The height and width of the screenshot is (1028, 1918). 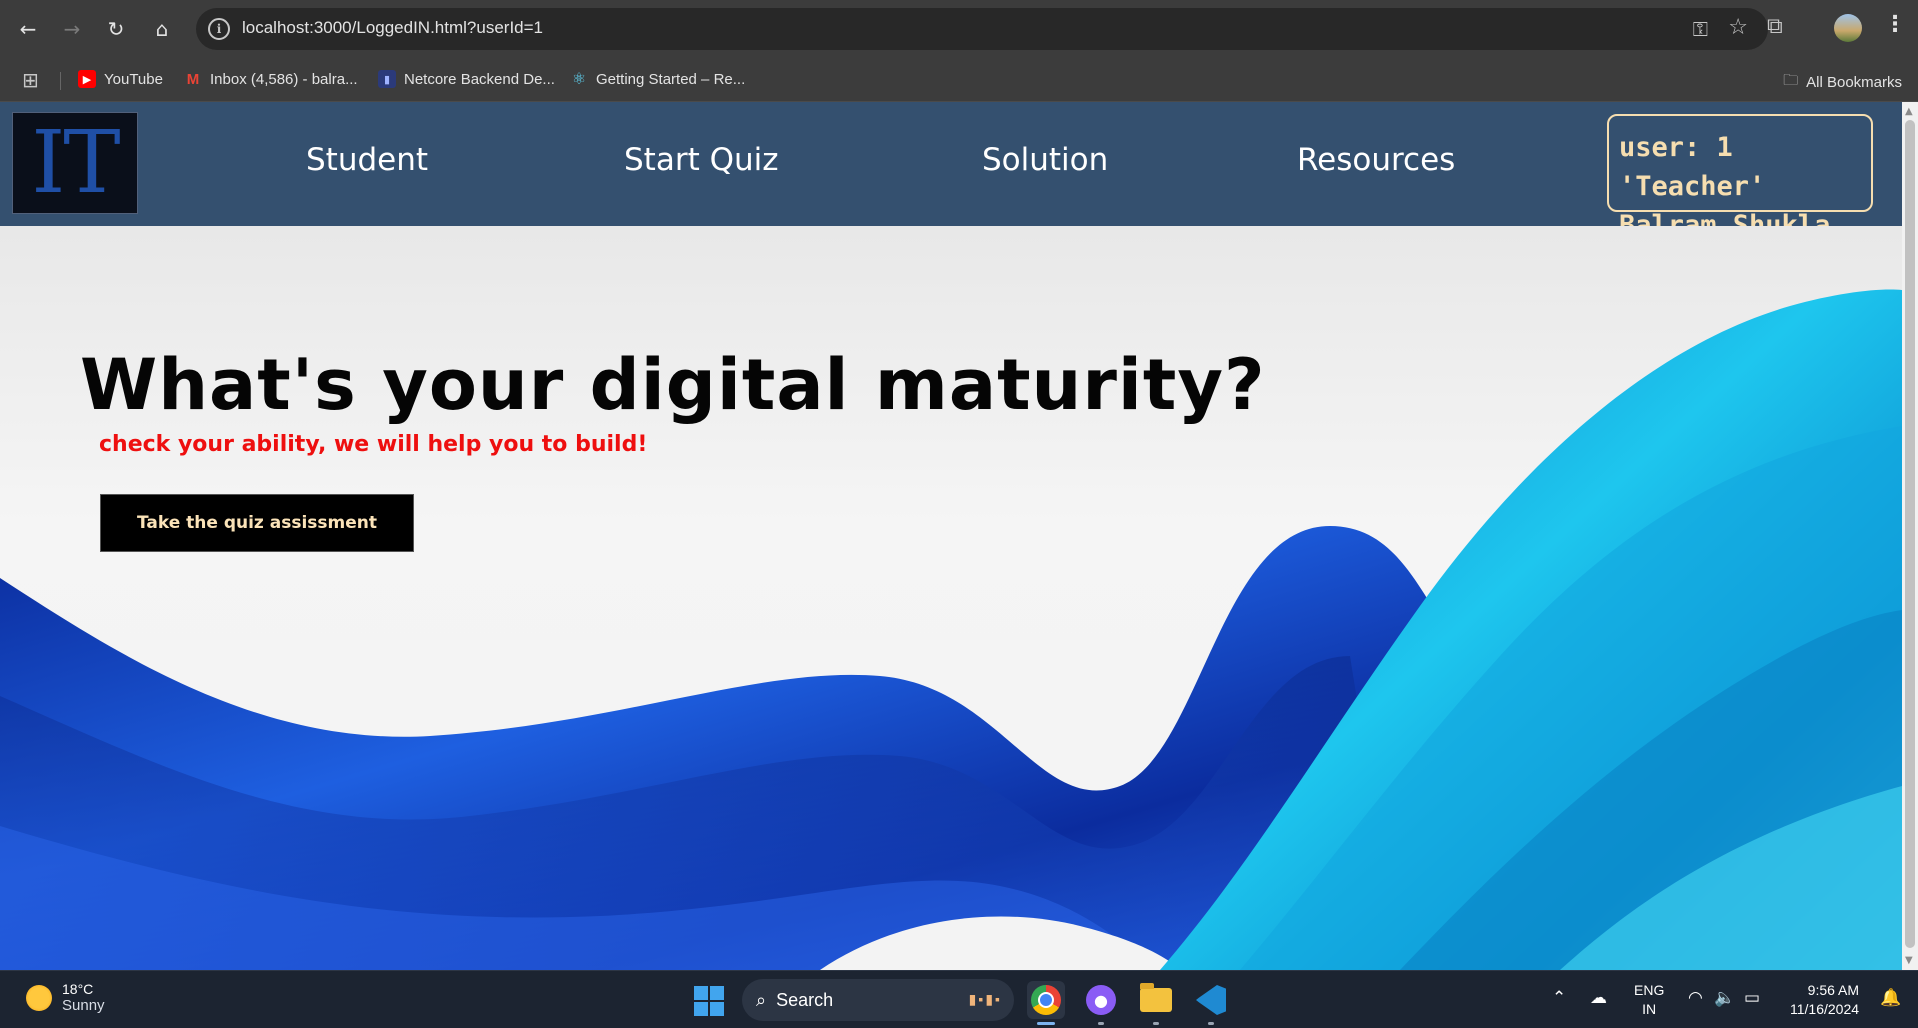 I want to click on notification-bell-icon: 🔔, so click(x=1890, y=998).